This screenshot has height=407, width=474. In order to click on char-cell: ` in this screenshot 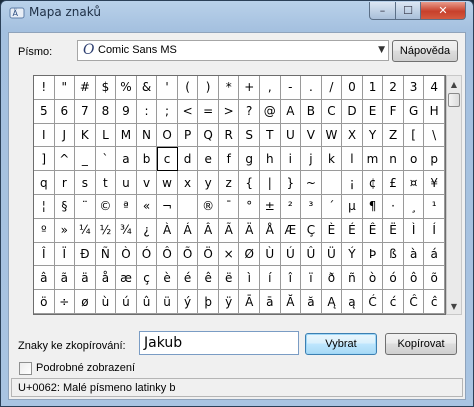, I will do `click(106, 159)`.